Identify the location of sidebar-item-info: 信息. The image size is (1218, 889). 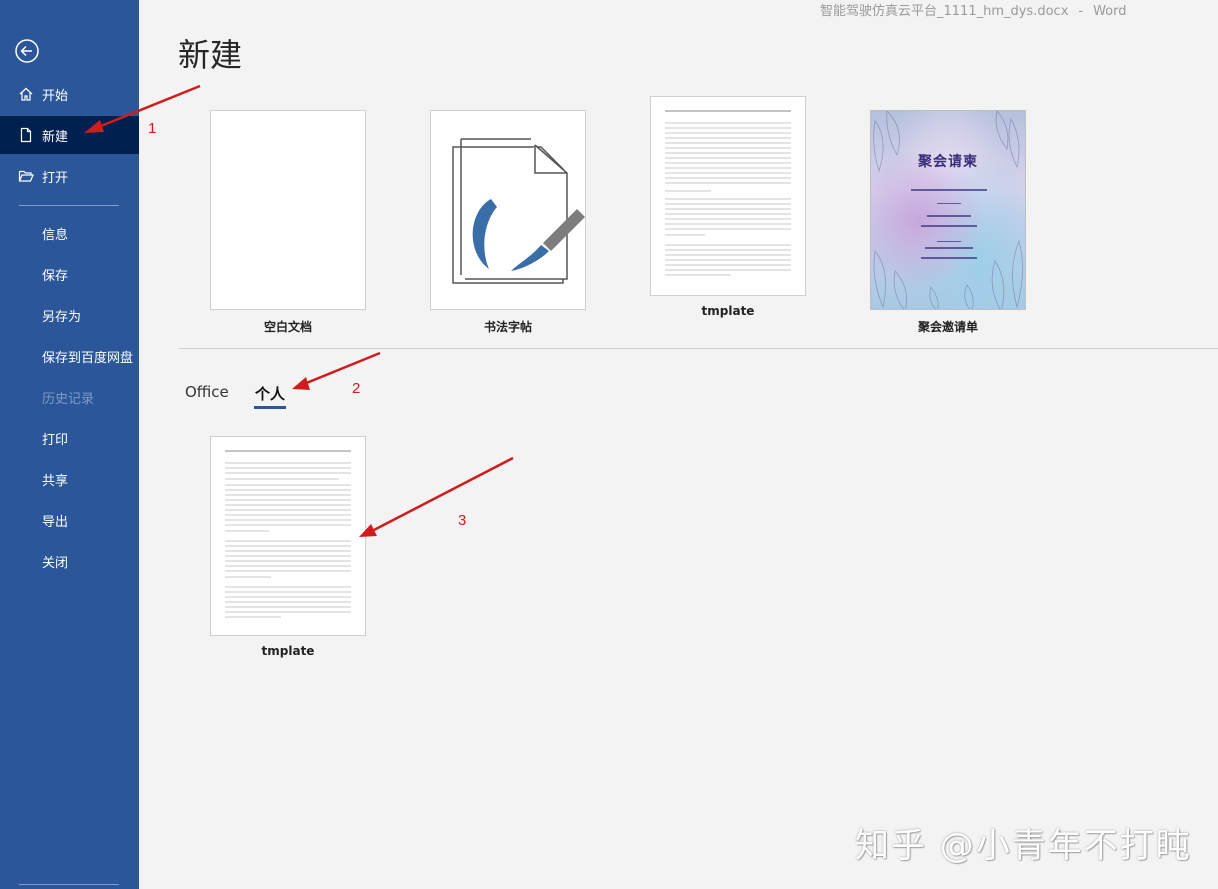
(69, 233).